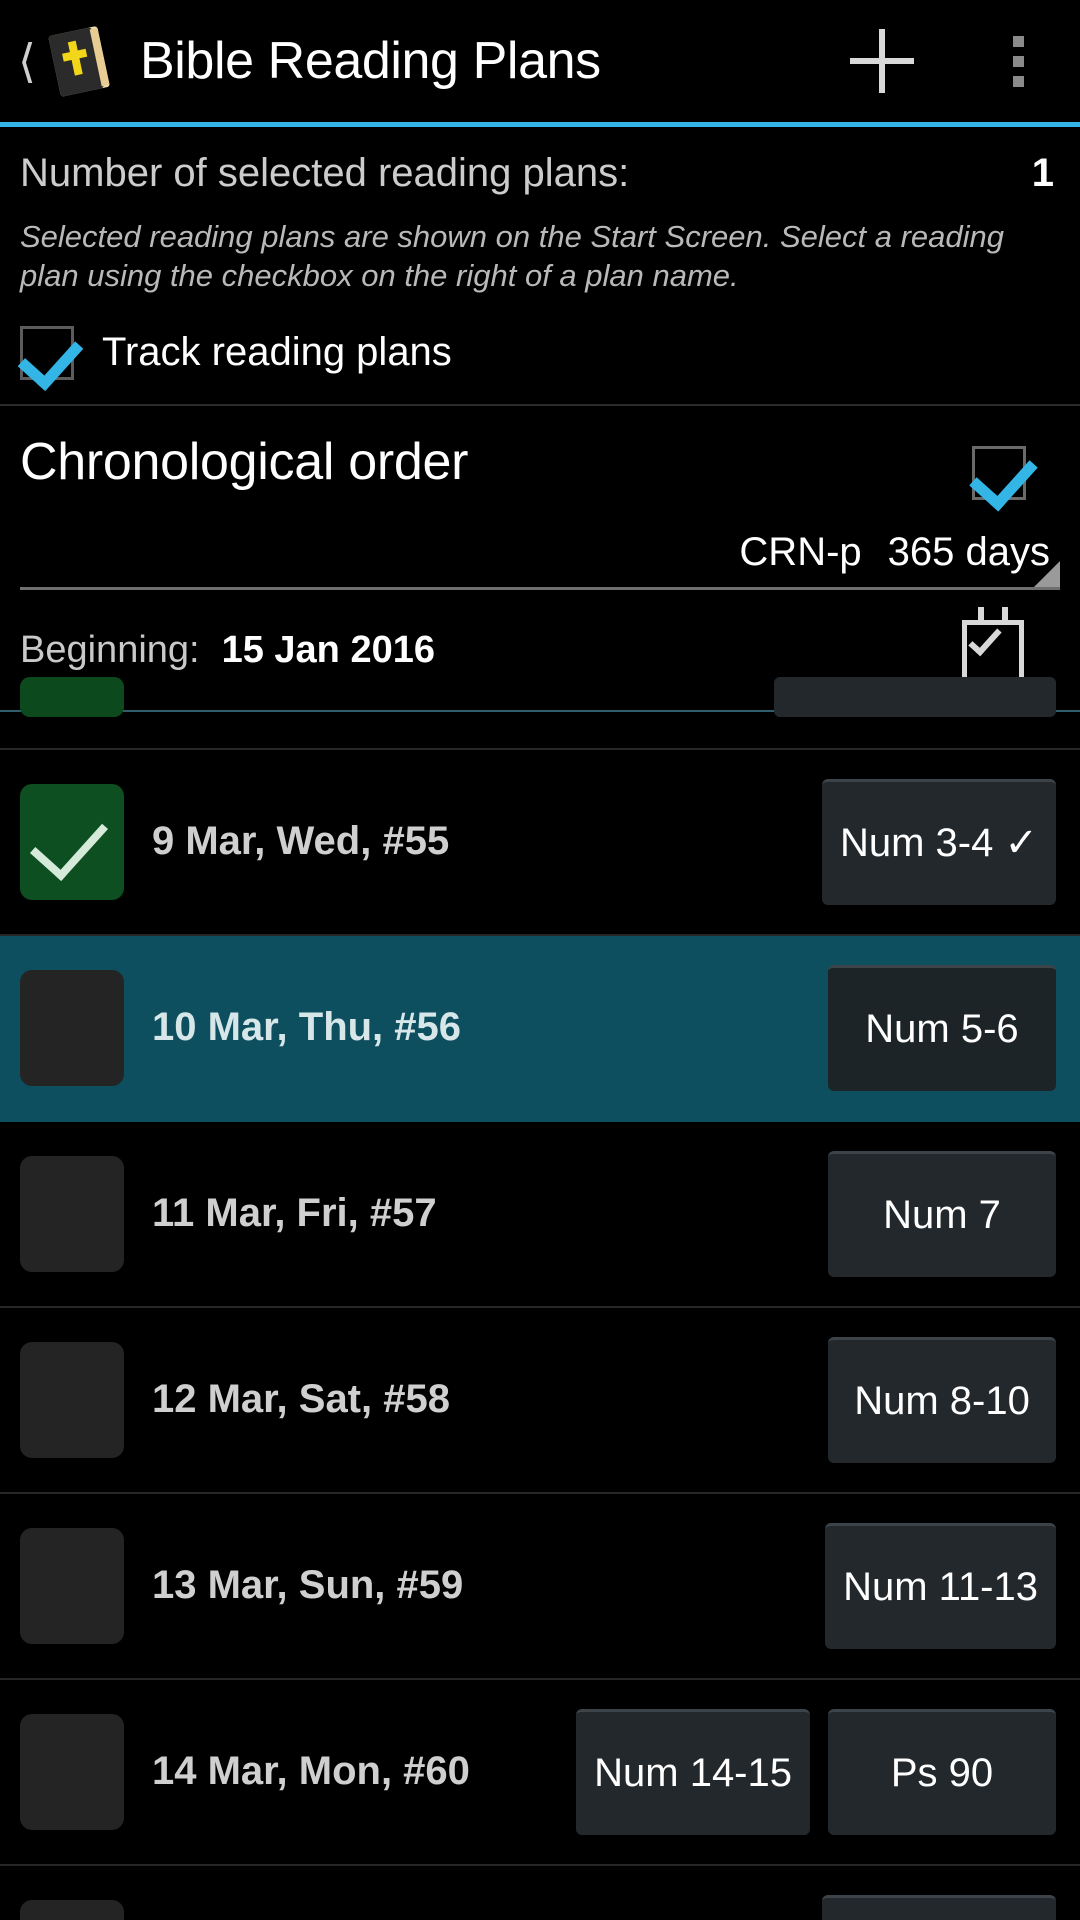 The width and height of the screenshot is (1080, 1920). What do you see at coordinates (81, 61) in the screenshot?
I see `bible-book-icon` at bounding box center [81, 61].